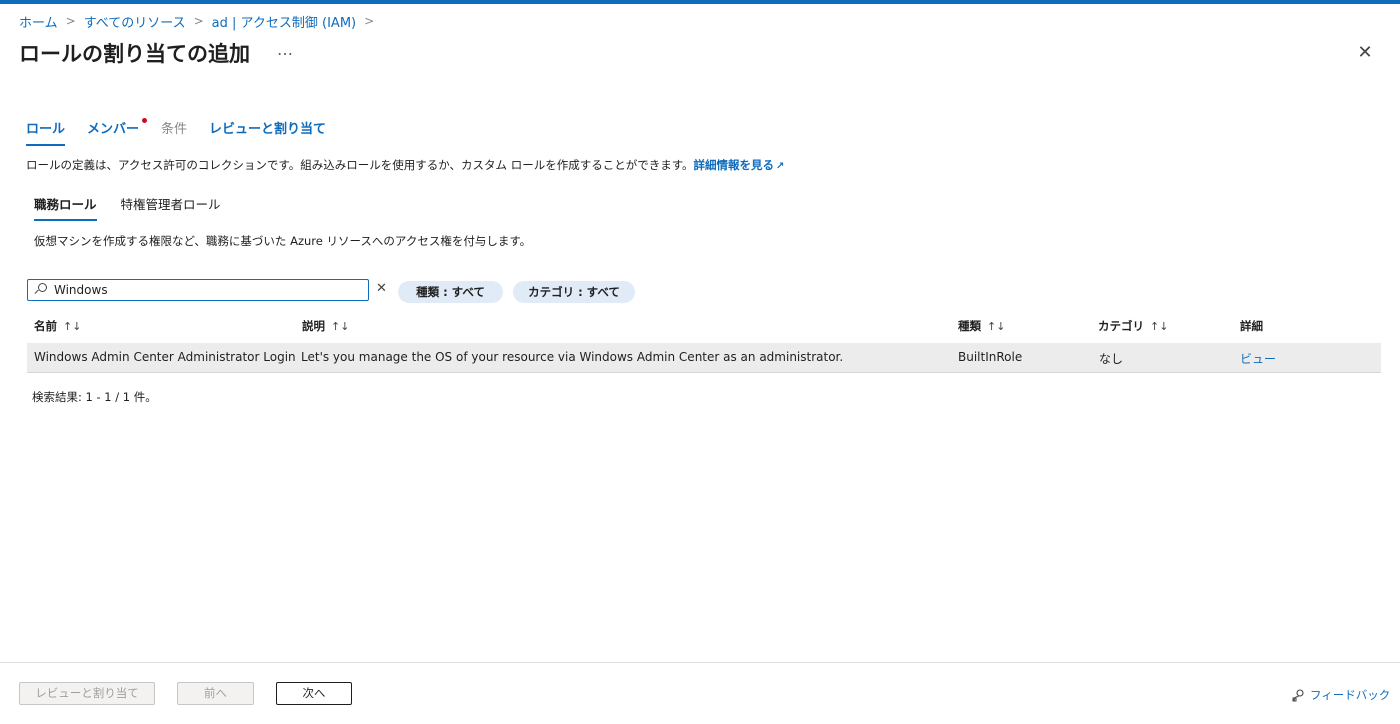 This screenshot has width=1400, height=724. Describe the element at coordinates (574, 292) in the screenshot. I see `category-filter-pill: カテゴリ : すべて` at that location.